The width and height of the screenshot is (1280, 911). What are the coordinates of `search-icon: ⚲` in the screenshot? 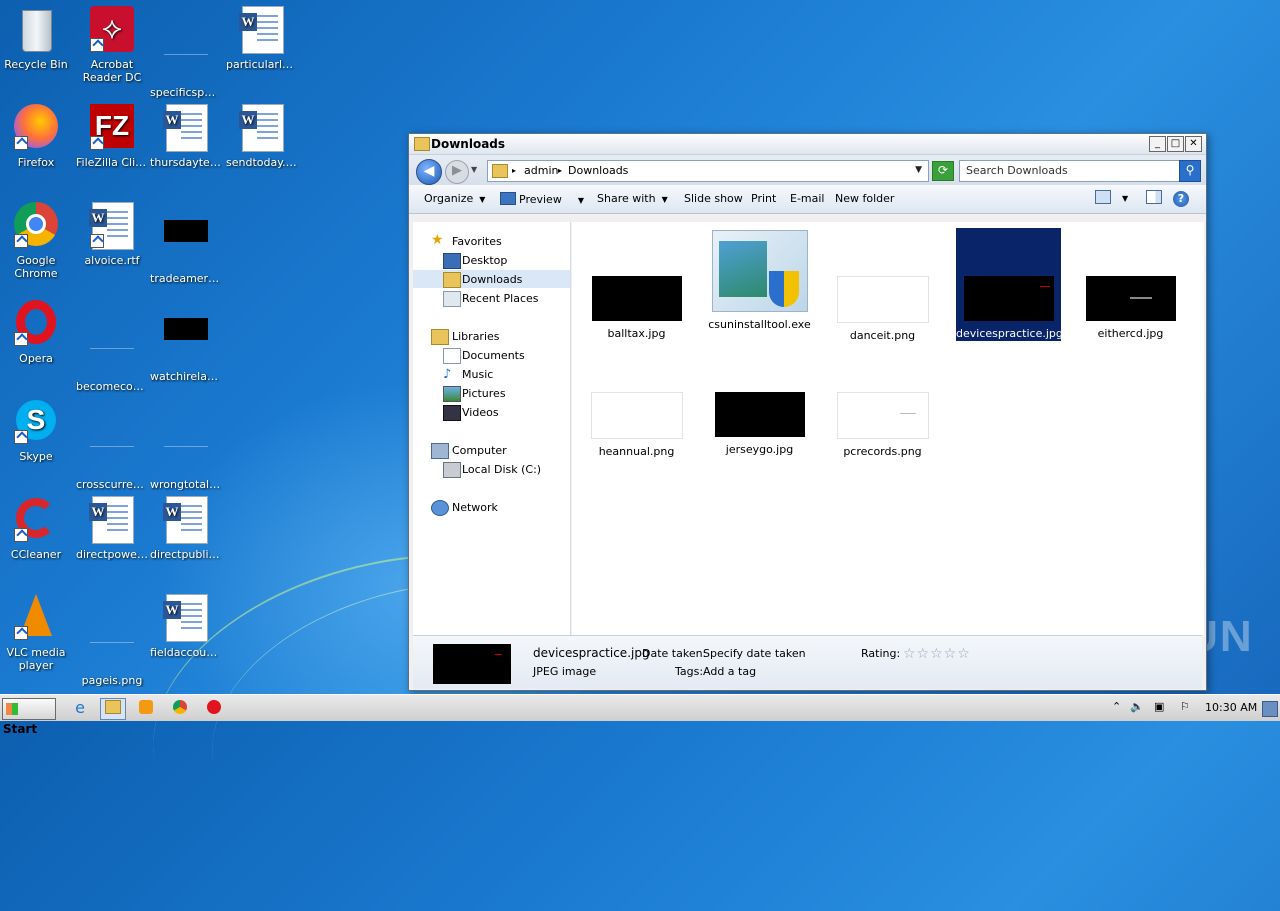 It's located at (1190, 171).